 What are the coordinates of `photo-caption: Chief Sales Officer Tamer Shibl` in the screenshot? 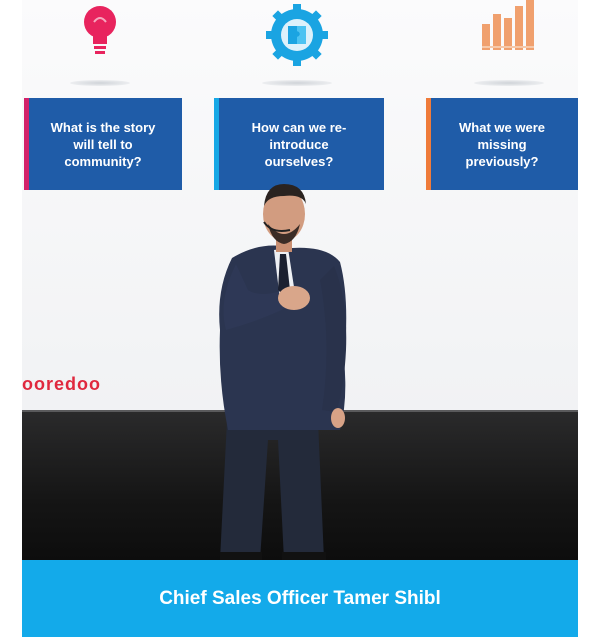 It's located at (300, 598).